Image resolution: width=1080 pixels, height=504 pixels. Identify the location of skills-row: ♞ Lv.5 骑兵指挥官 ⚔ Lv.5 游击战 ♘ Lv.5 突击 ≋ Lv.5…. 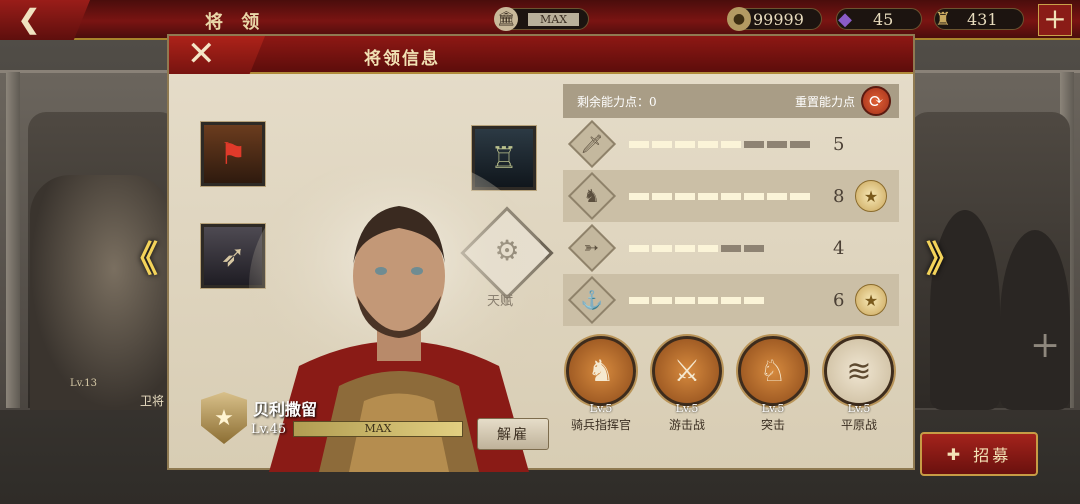
(733, 391).